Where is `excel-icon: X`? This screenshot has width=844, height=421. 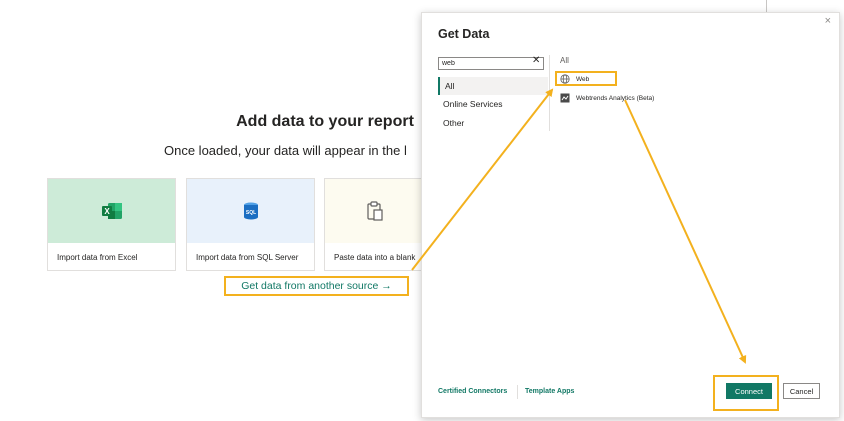
excel-icon: X is located at coordinates (111, 211).